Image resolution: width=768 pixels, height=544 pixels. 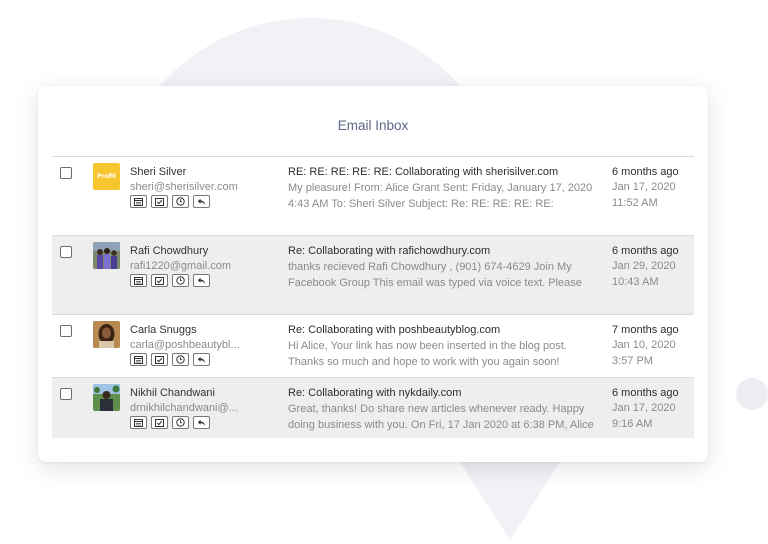 What do you see at coordinates (635, 202) in the screenshot?
I see `email-time: 11:52 AM` at bounding box center [635, 202].